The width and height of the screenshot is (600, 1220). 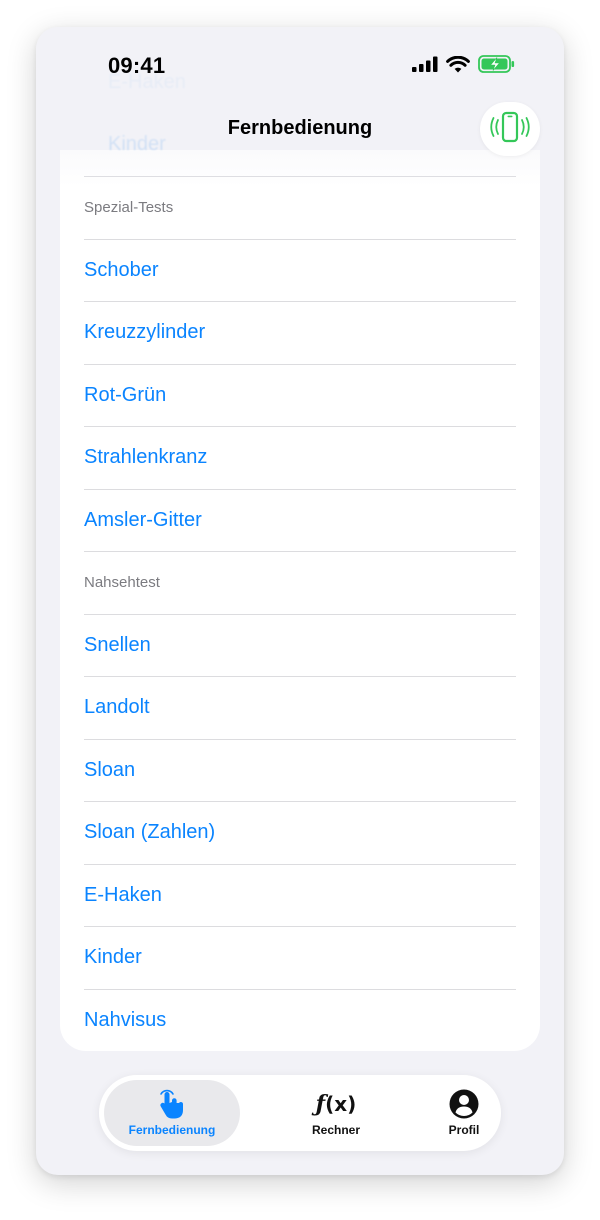 I want to click on list-item-kinder: Kinder, so click(x=300, y=957).